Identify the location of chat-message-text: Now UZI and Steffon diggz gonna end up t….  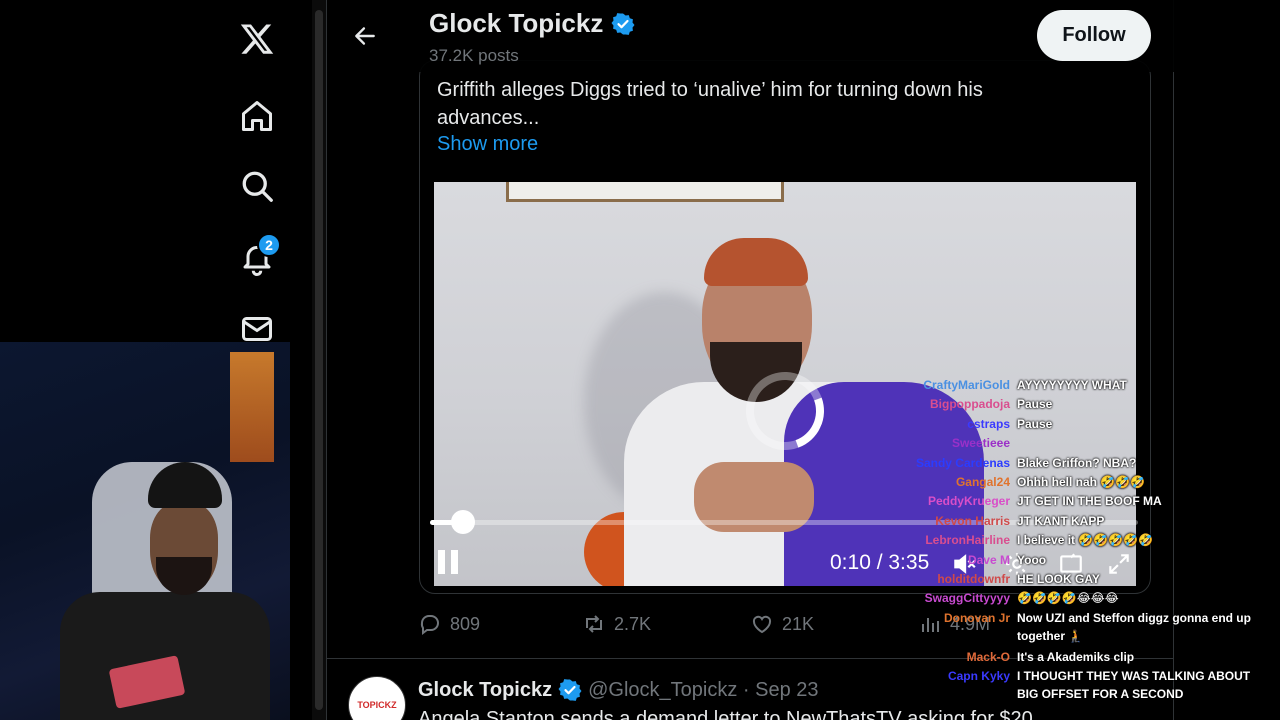
(1134, 626).